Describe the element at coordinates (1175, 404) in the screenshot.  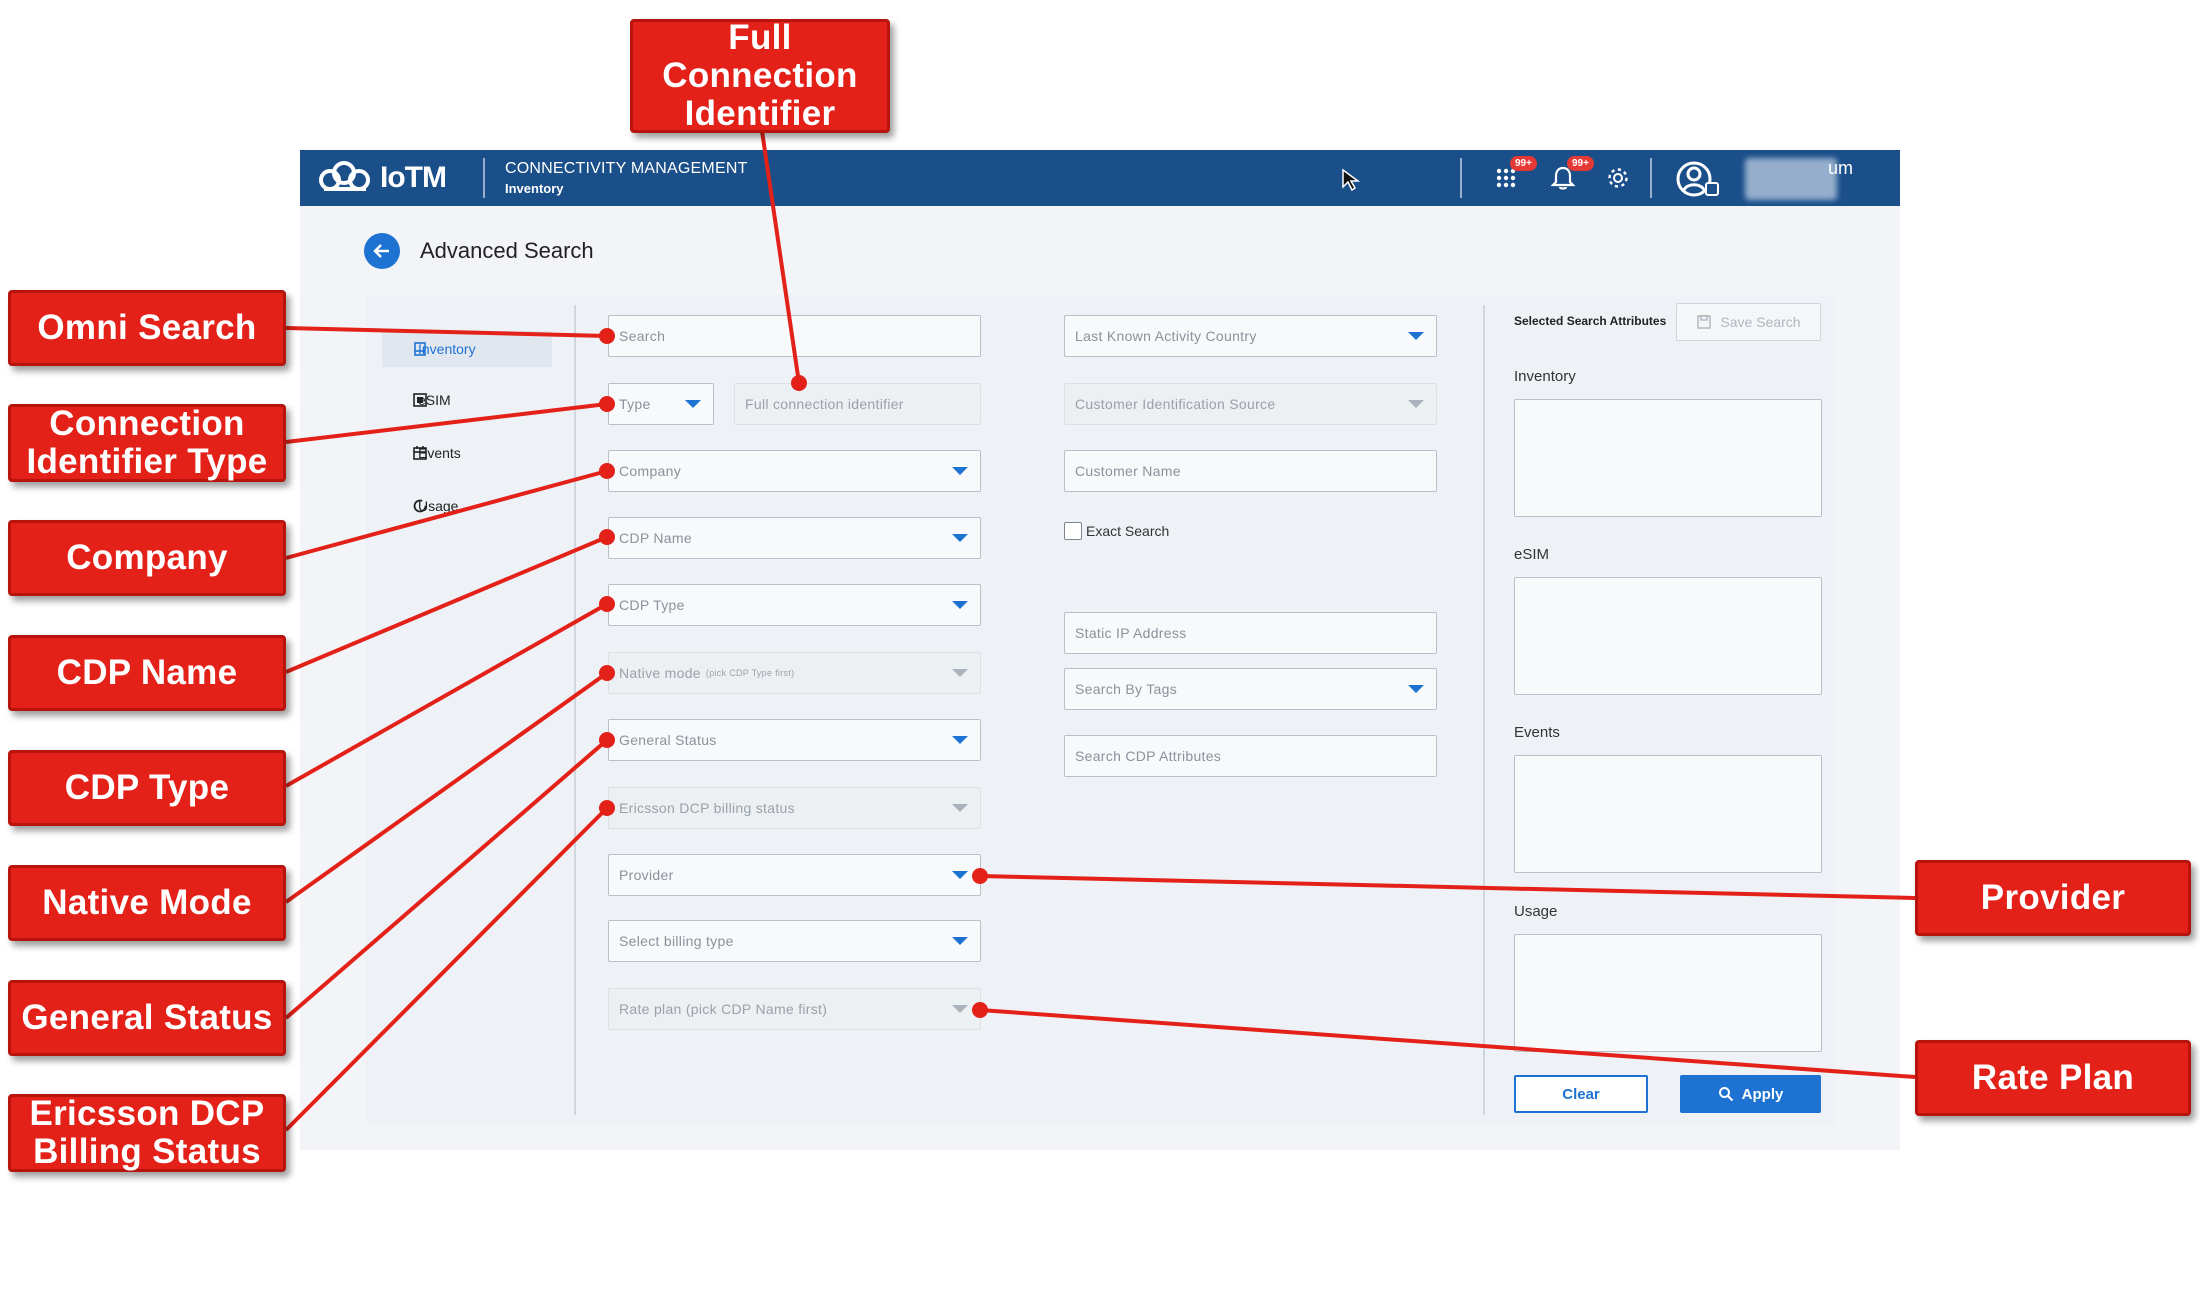
I see `placeholder: Customer Identification Source` at that location.